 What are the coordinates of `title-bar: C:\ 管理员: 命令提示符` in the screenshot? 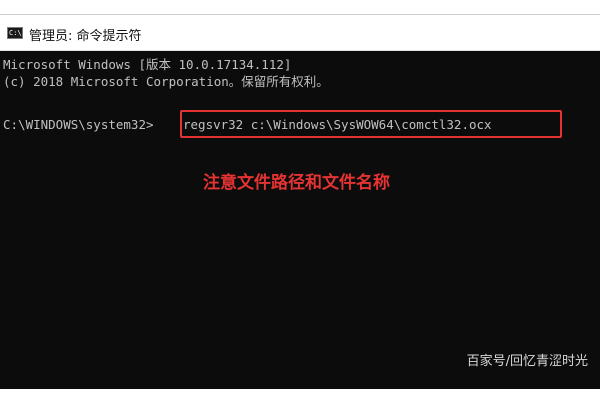 It's located at (300, 33).